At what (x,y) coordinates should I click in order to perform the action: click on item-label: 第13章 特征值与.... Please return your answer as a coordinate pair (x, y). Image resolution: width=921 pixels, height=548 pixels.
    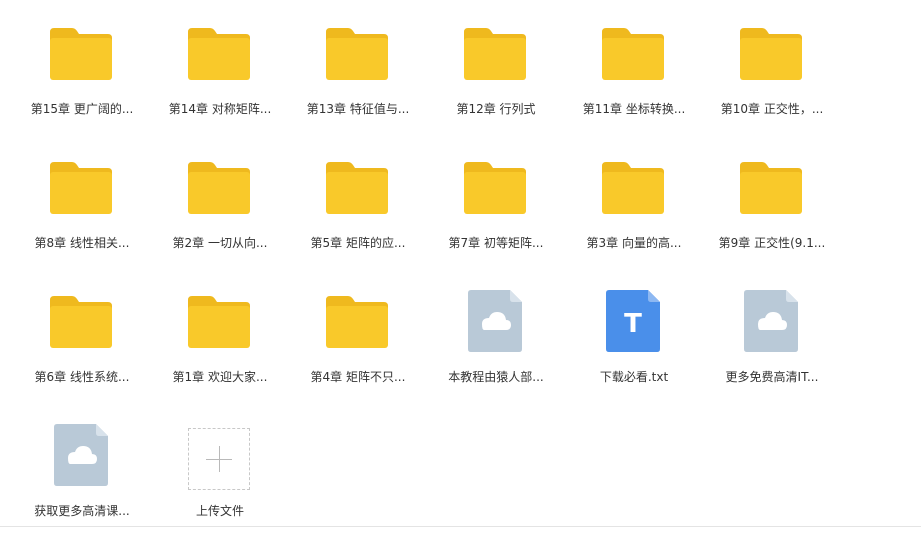
    Looking at the image, I should click on (358, 109).